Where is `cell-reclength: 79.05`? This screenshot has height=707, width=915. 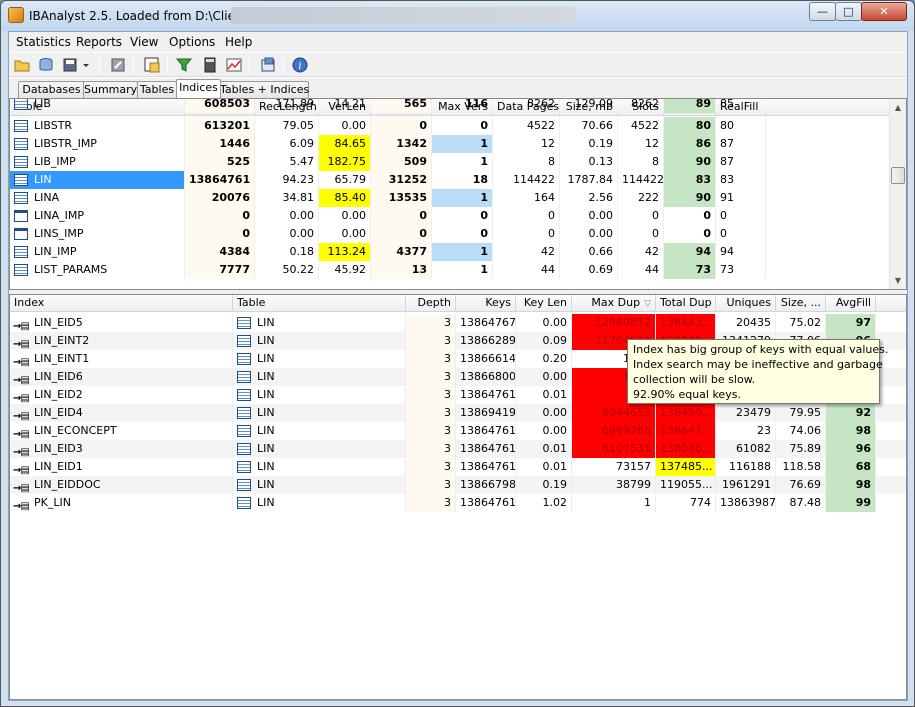
cell-reclength: 79.05 is located at coordinates (287, 126).